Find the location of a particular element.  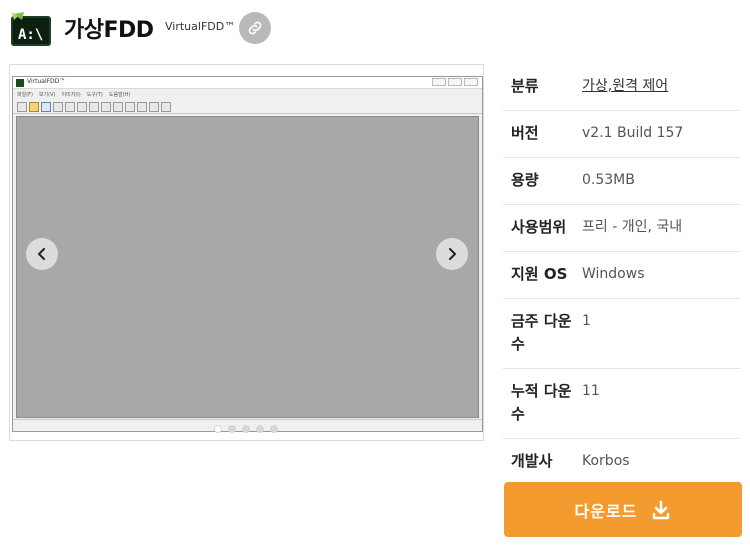

download-button: 다운로드 is located at coordinates (623, 509).